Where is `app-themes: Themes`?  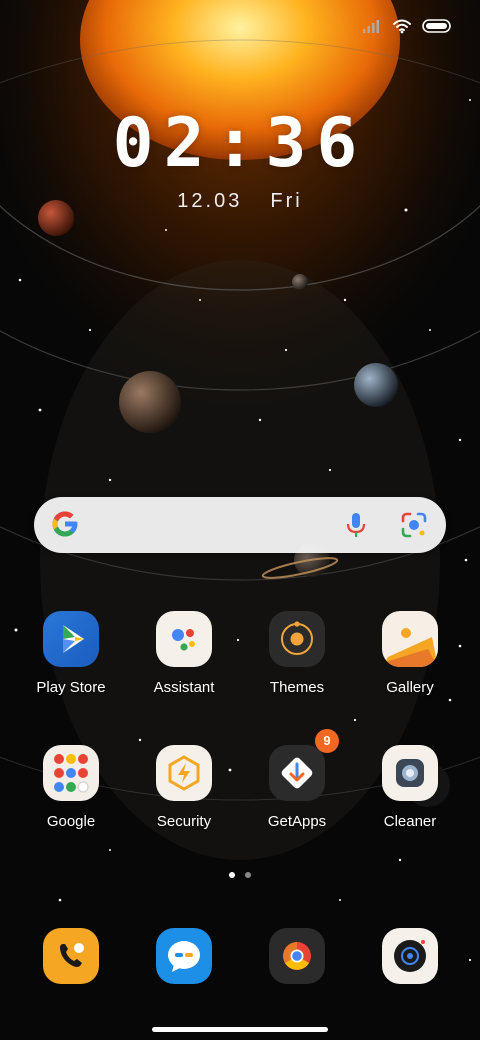 app-themes: Themes is located at coordinates (297, 653).